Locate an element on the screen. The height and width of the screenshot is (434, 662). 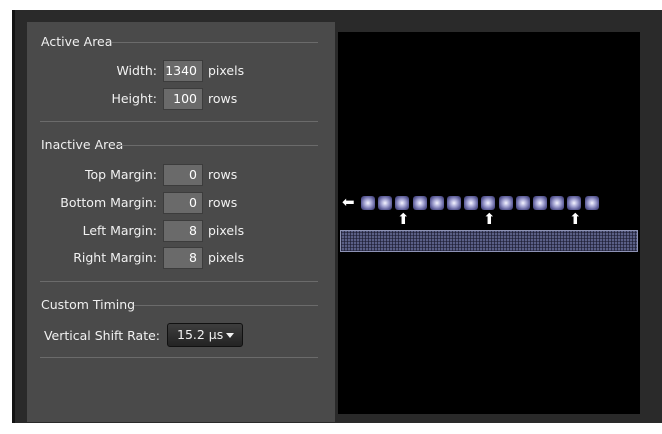
arrow-left-icon: ⬅ is located at coordinates (348, 202).